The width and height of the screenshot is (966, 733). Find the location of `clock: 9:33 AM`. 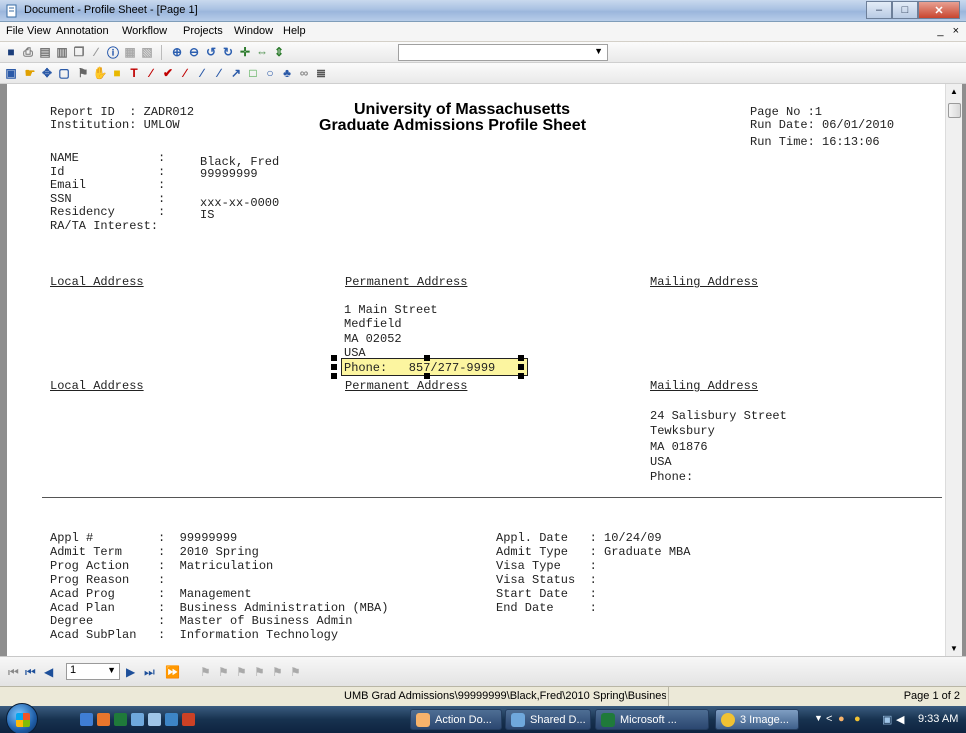

clock: 9:33 AM is located at coordinates (938, 719).